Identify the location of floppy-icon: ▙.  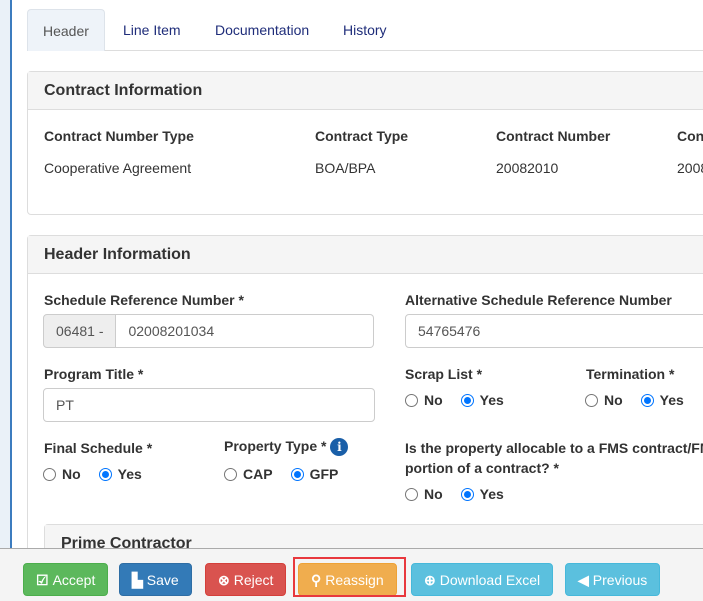
(137, 580).